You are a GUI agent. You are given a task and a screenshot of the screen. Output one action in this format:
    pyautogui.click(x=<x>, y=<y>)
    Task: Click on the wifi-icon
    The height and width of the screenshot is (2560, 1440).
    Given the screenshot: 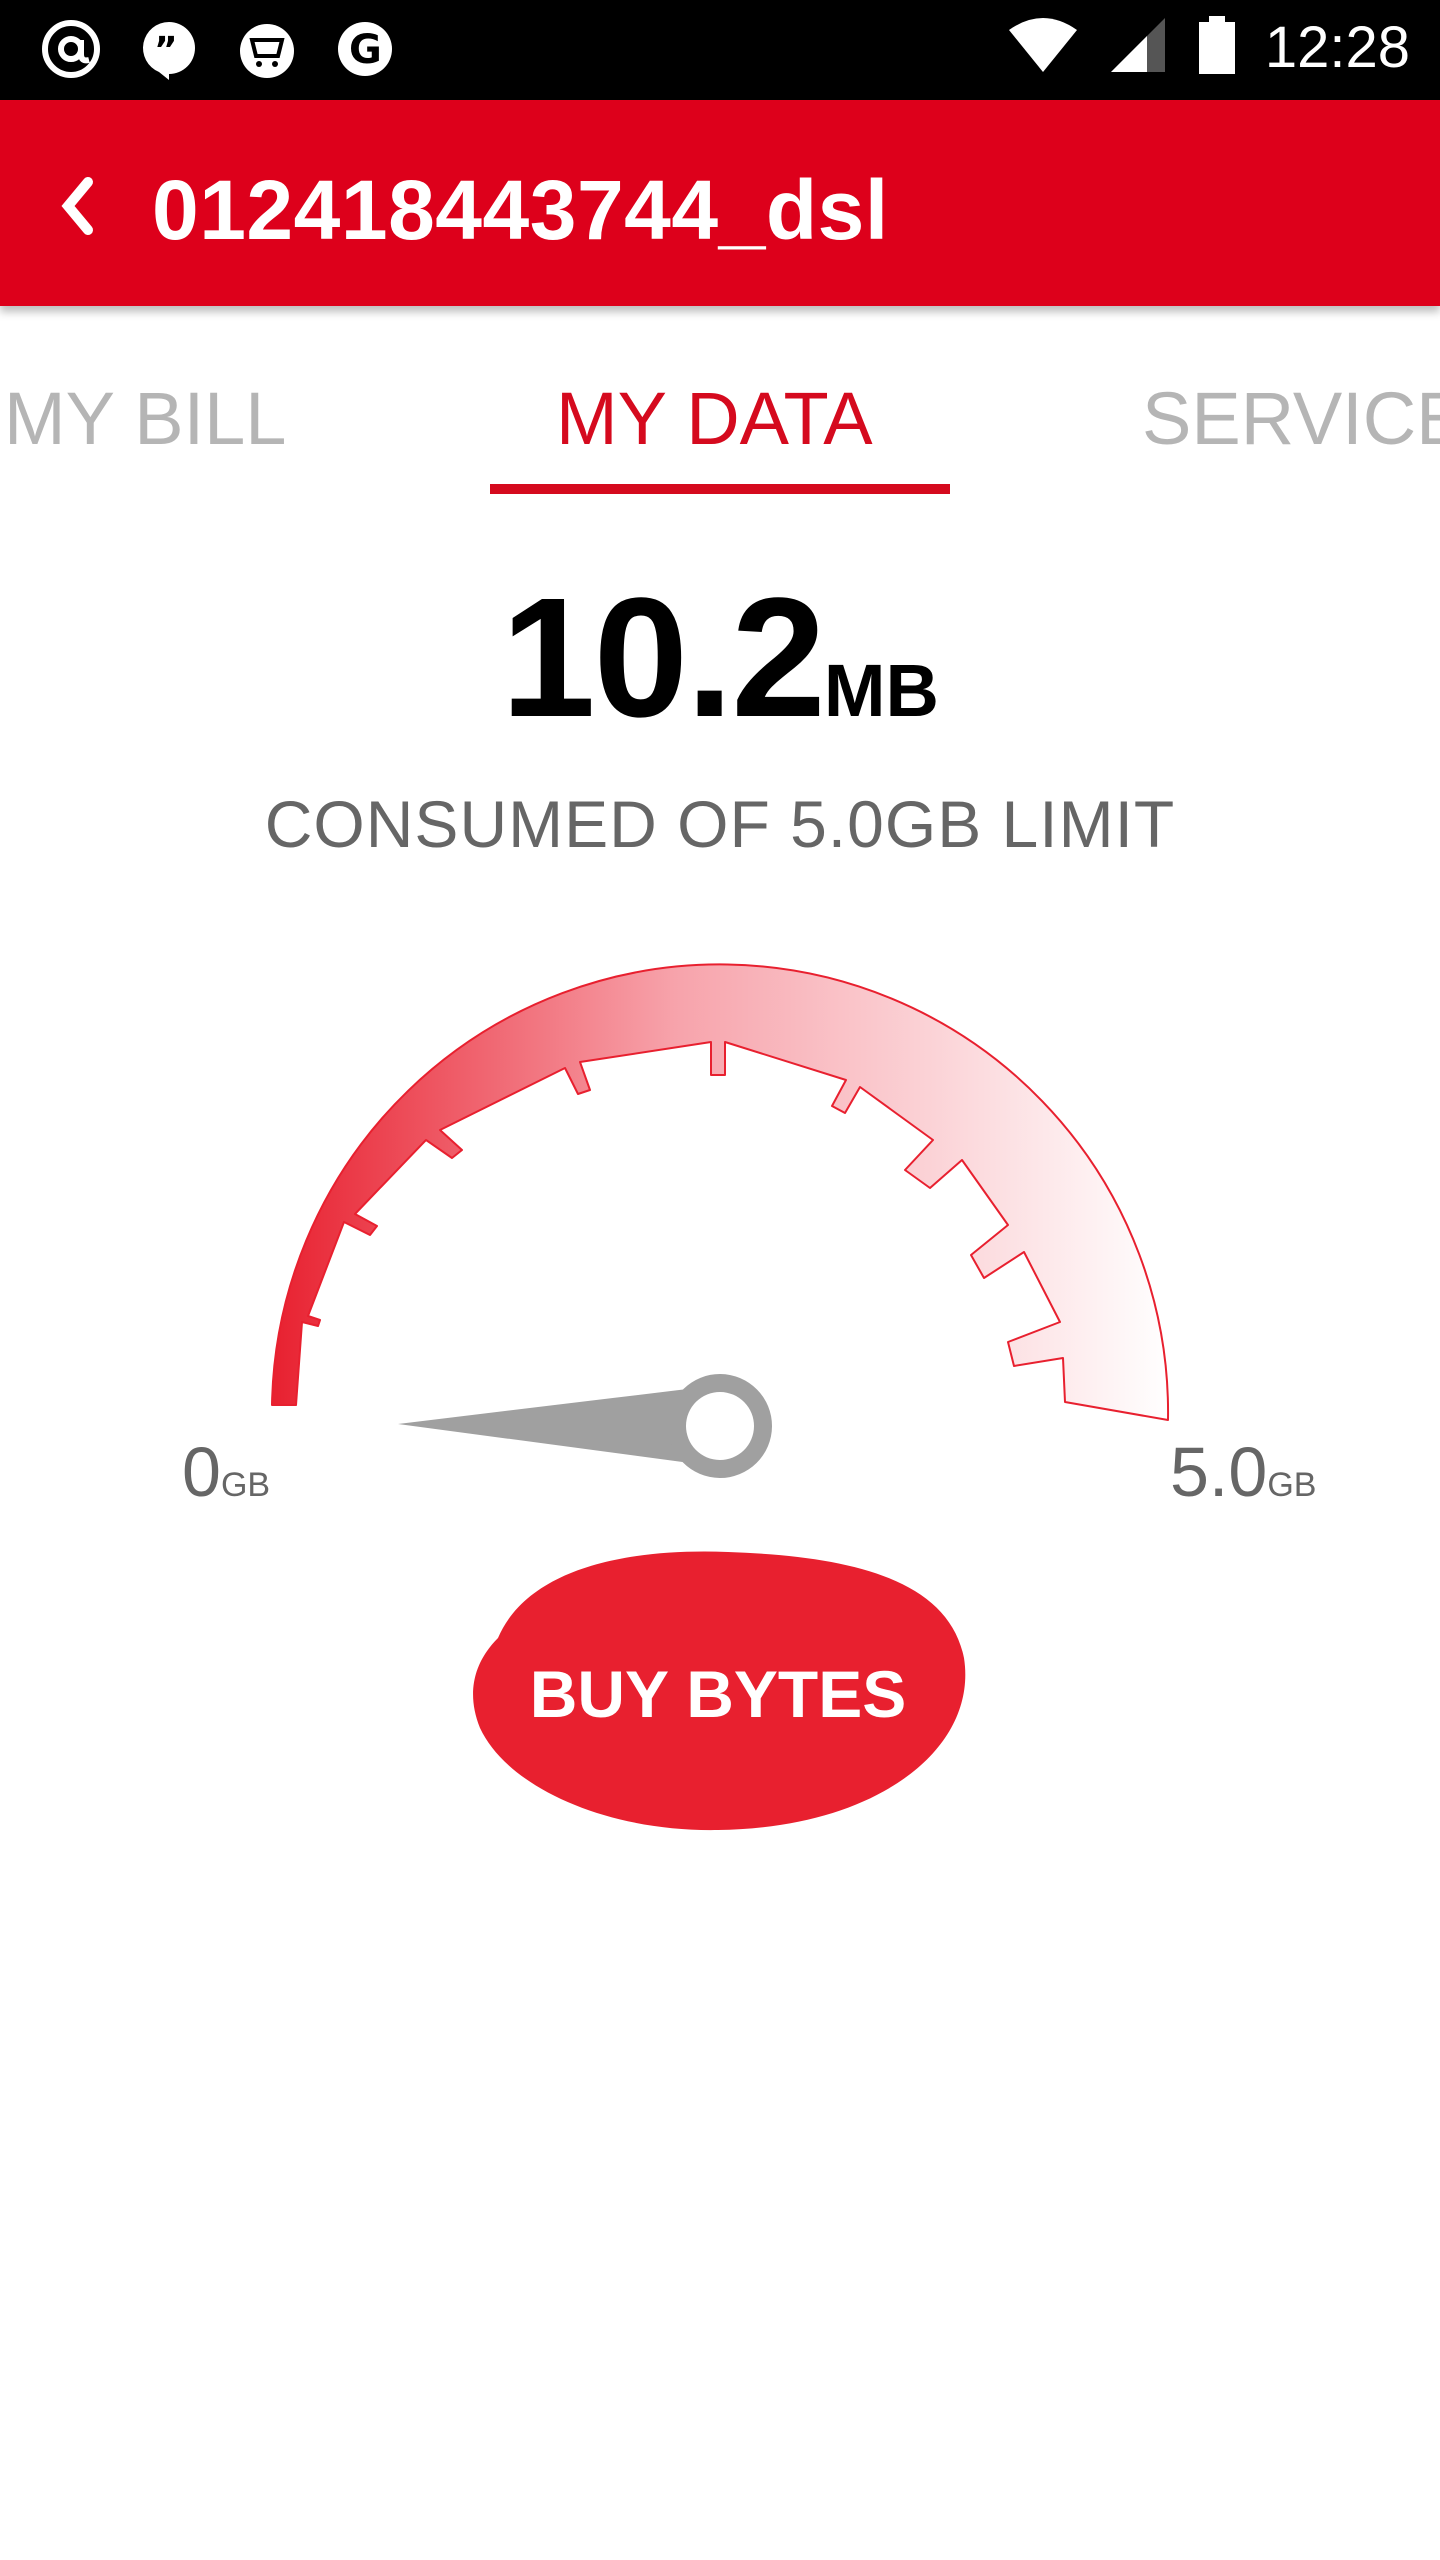 What is the action you would take?
    pyautogui.click(x=1043, y=47)
    